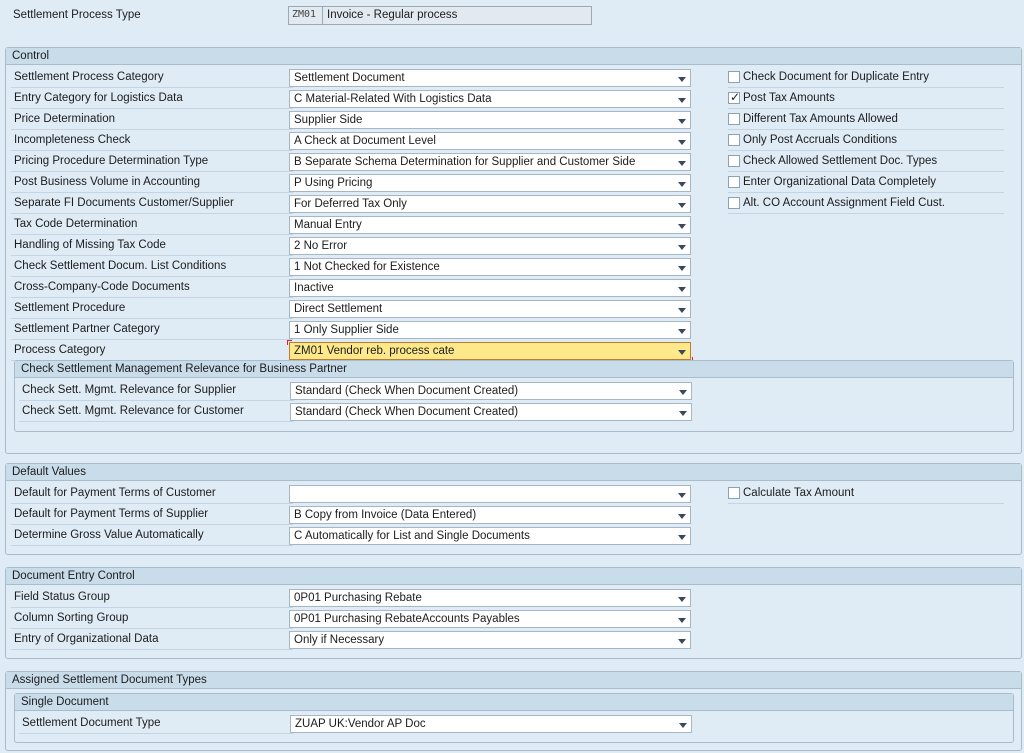 The height and width of the screenshot is (753, 1024). I want to click on settlement-process-category-dropdown: Settlement Document, so click(490, 78).